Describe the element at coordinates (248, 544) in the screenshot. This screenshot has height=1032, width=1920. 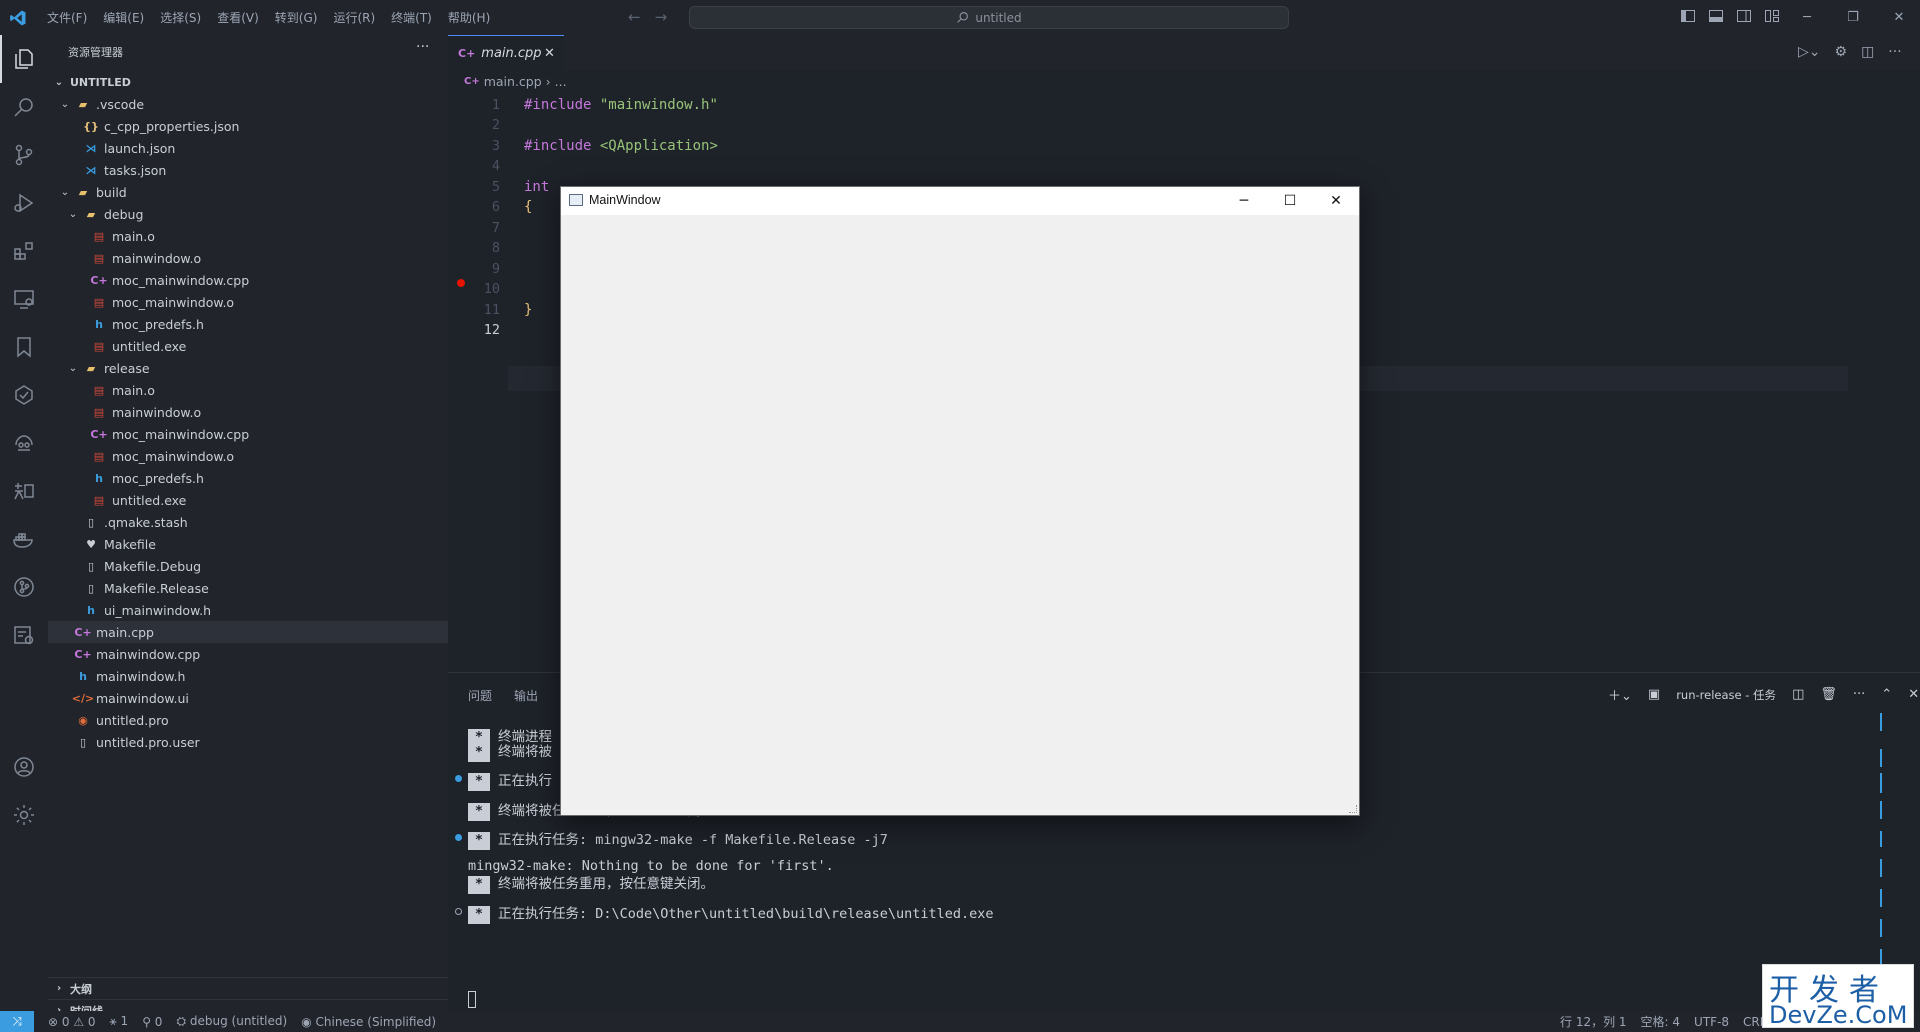
I see `tree-item: ♥ Makefile` at that location.